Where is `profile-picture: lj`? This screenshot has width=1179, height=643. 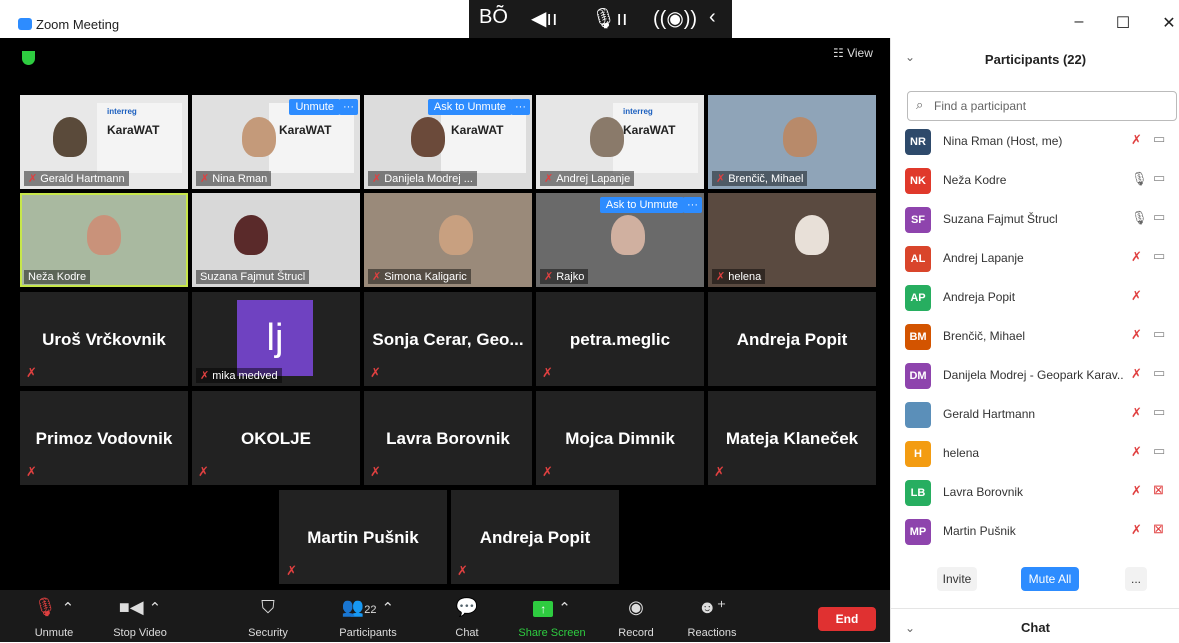
profile-picture: lj is located at coordinates (275, 338).